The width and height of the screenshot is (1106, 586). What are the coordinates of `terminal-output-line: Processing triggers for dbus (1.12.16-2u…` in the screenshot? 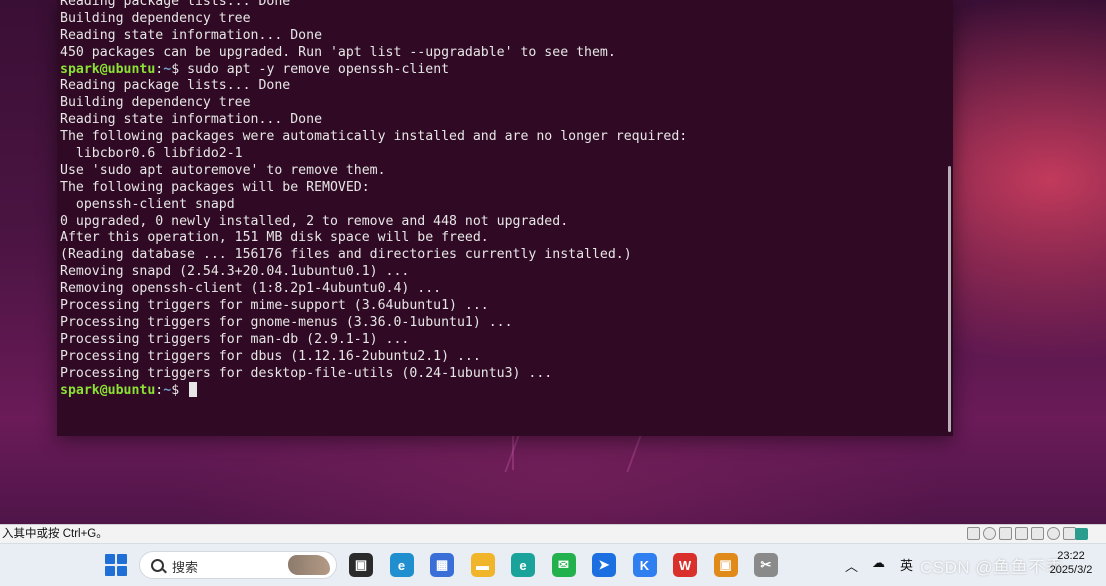 It's located at (270, 356).